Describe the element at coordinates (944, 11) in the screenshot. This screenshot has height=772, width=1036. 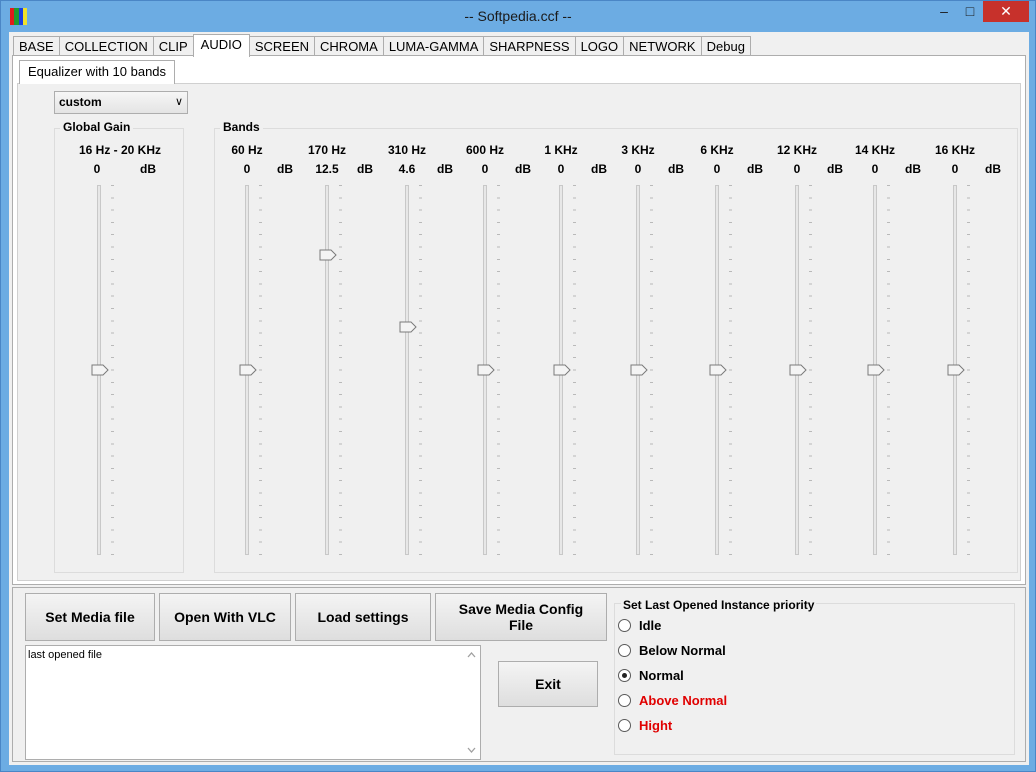
I see `minimize-button: –` at that location.